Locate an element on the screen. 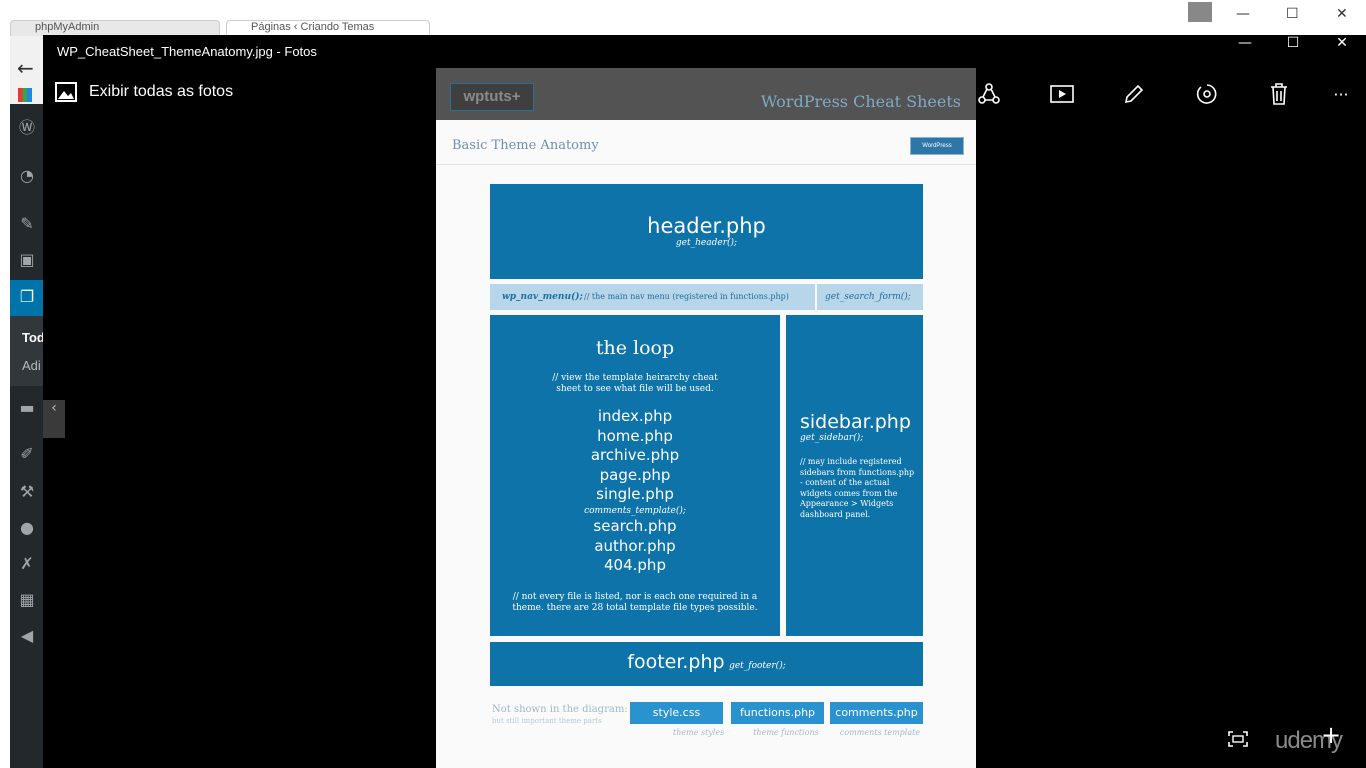 The image size is (1366, 768). browser-close-button: ✕ is located at coordinates (1342, 14).